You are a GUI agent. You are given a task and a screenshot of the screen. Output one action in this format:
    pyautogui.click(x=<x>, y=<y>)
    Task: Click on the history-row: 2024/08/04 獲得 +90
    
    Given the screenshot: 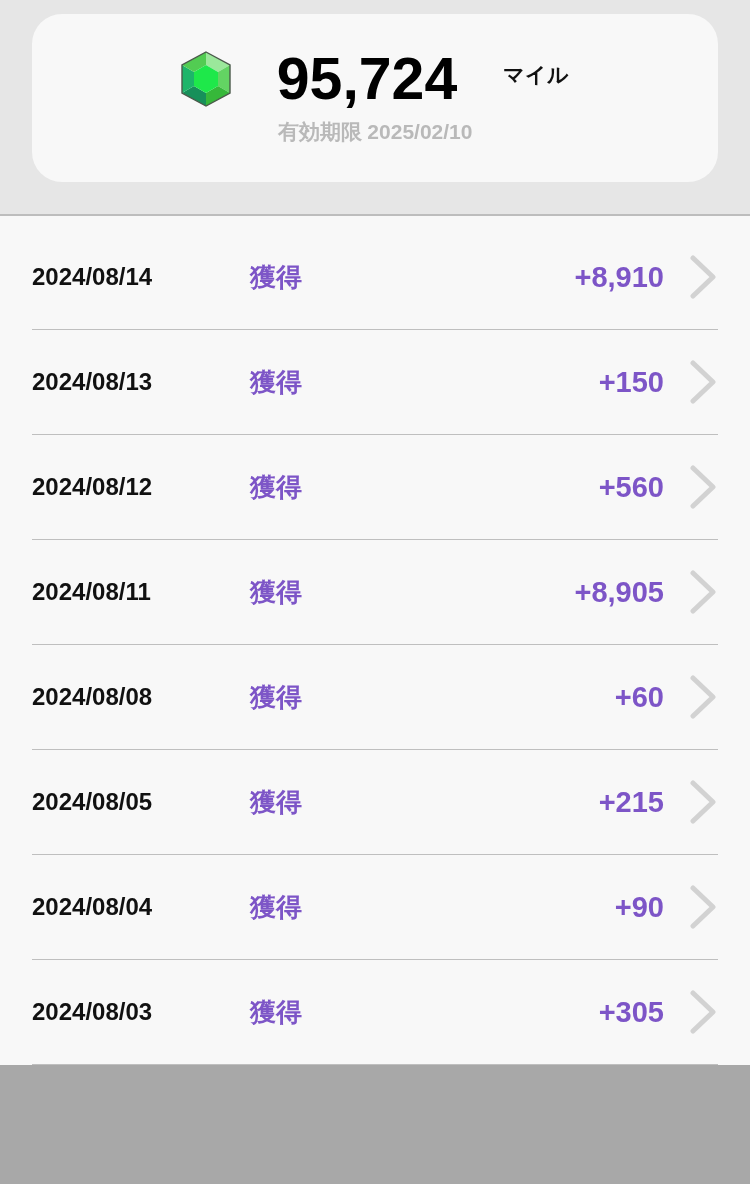 What is the action you would take?
    pyautogui.click(x=375, y=907)
    